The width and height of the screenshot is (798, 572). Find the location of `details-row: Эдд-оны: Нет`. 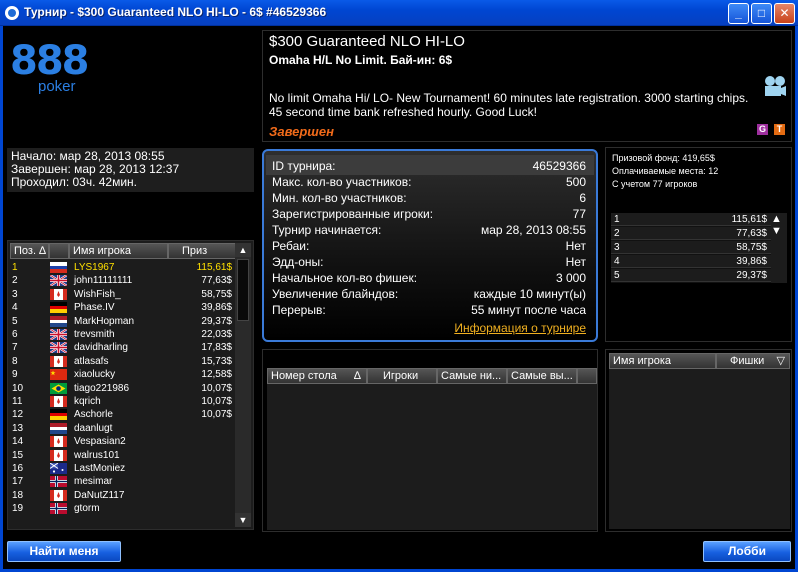

details-row: Эдд-оны: Нет is located at coordinates (429, 263).